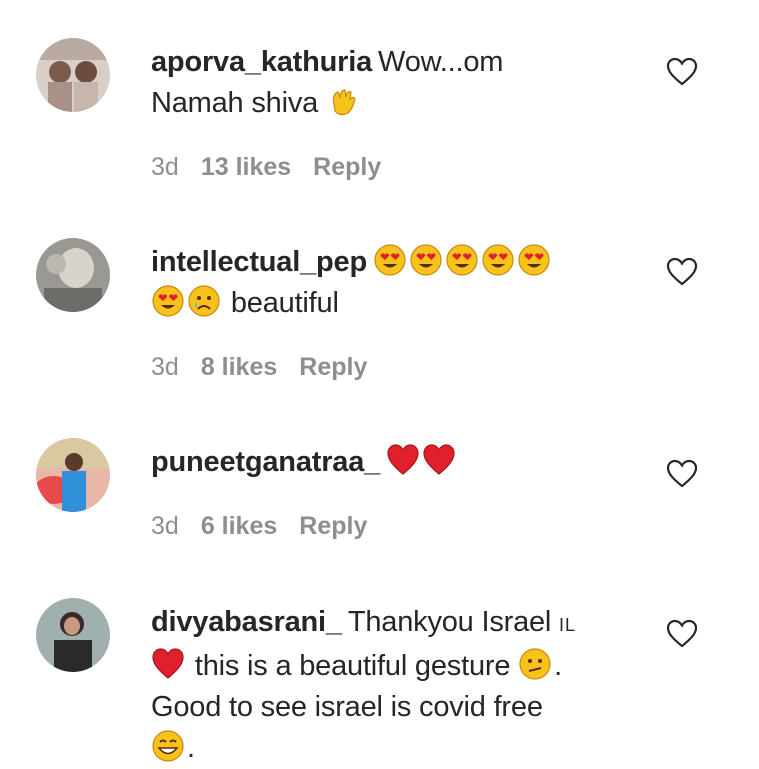 The height and width of the screenshot is (769, 759). Describe the element at coordinates (261, 62) in the screenshot. I see `username: aporva_kathuria` at that location.